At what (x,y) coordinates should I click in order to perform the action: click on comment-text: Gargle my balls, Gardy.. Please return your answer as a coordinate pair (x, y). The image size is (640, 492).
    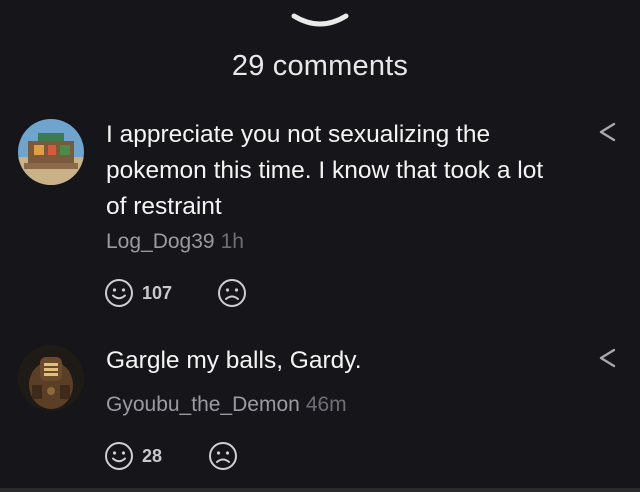
    Looking at the image, I should click on (234, 360).